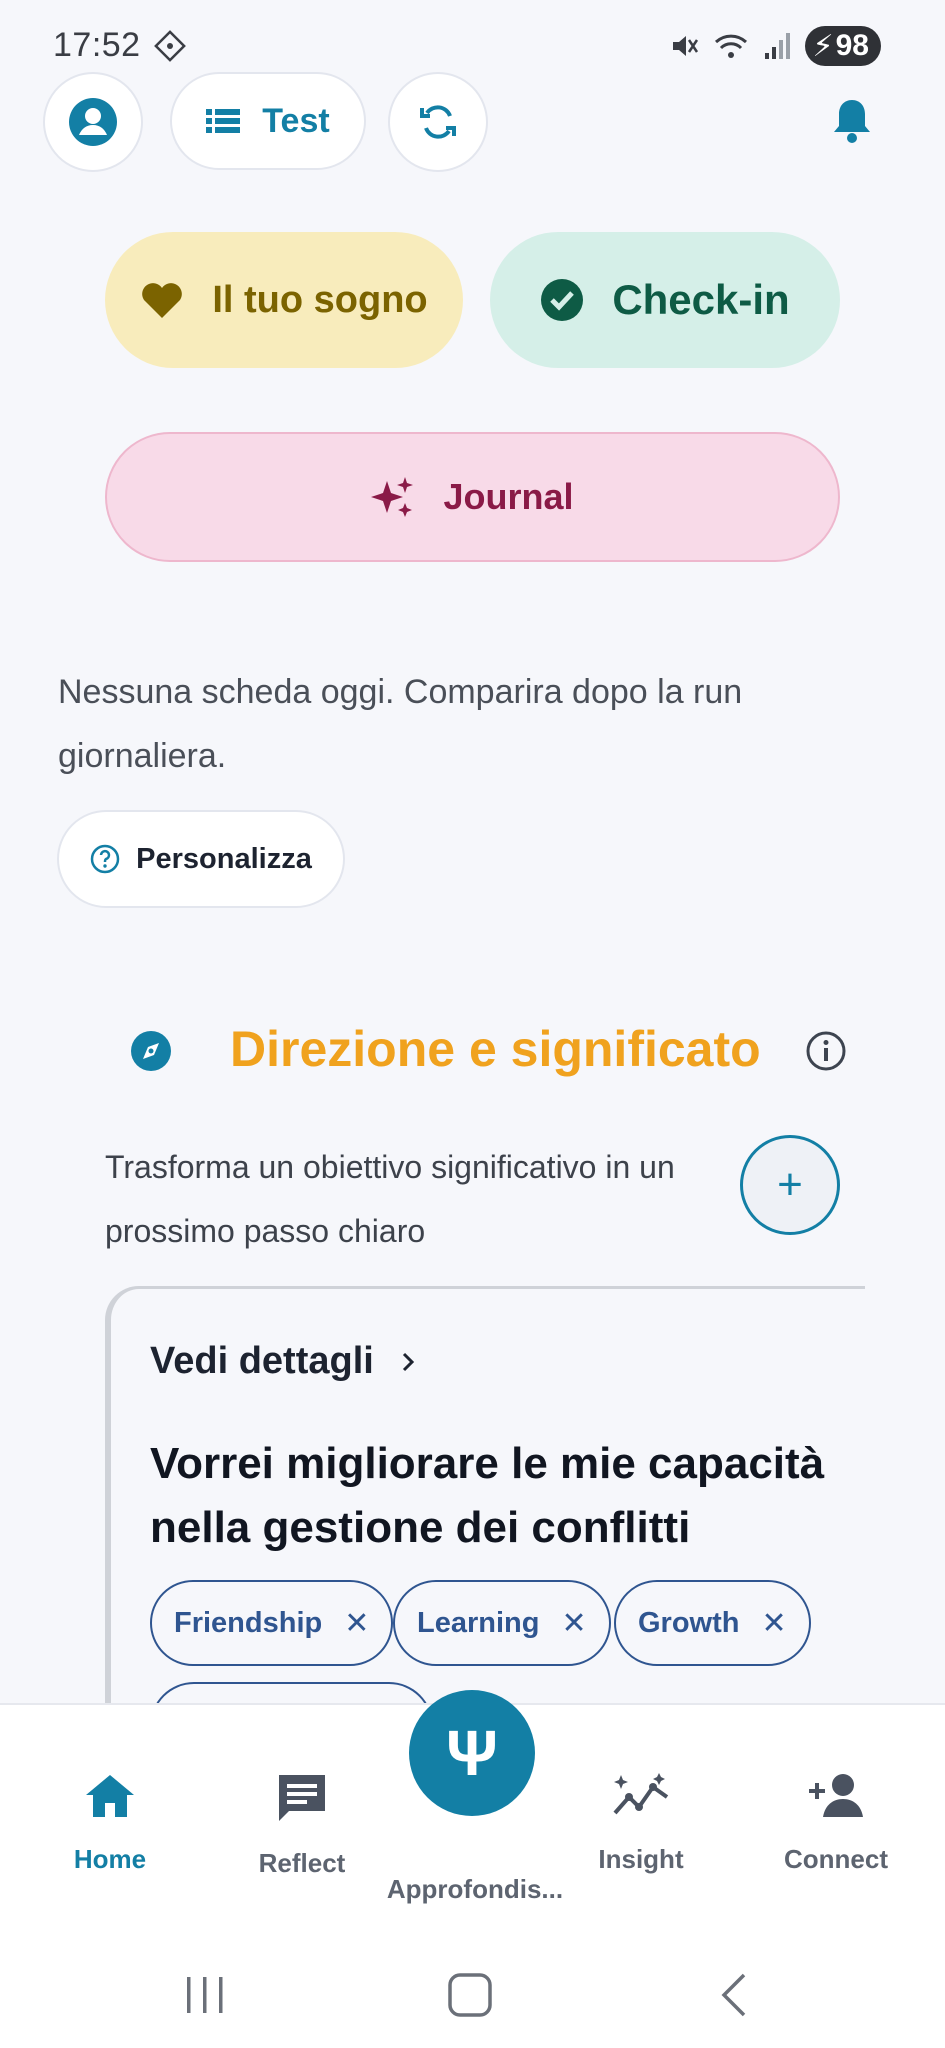 This screenshot has height=2048, width=945. Describe the element at coordinates (641, 1859) in the screenshot. I see `nav-insight-label: Insight` at that location.